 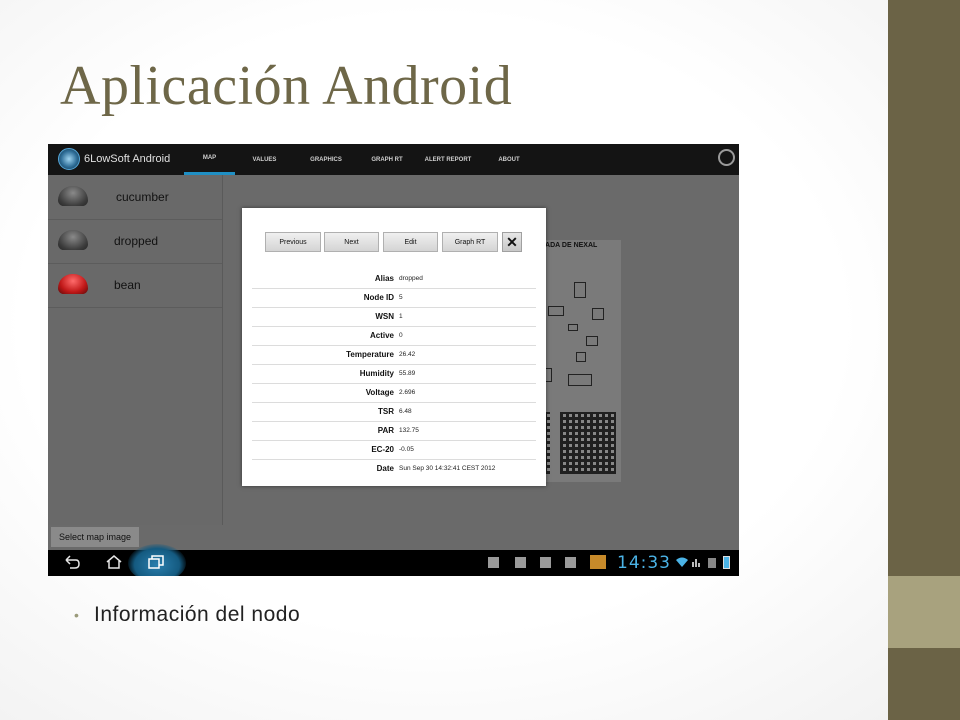 I want to click on field-label: TSR, so click(x=386, y=411).